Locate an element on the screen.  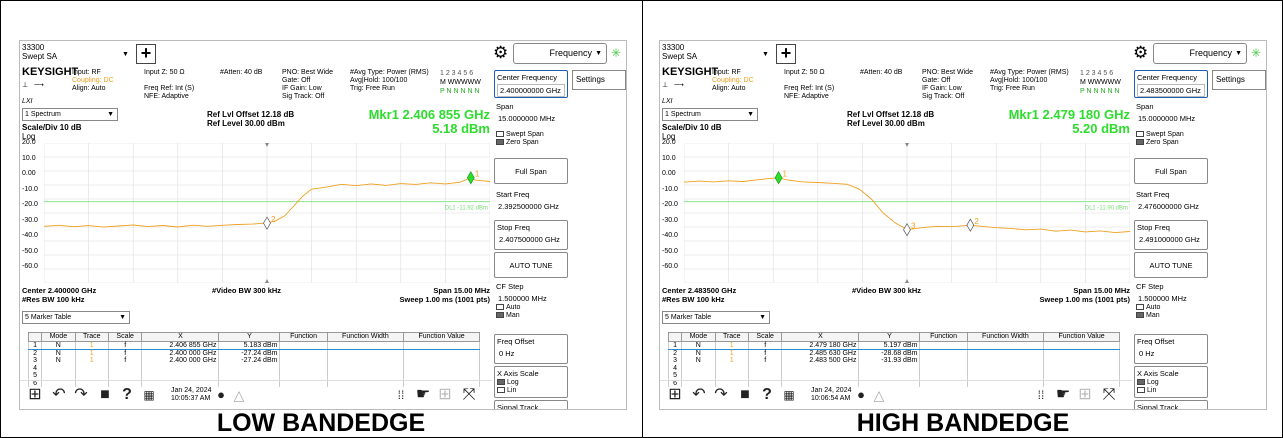
stop-freq-key: Stop Freq 2.407500000 GHz is located at coordinates (531, 235).